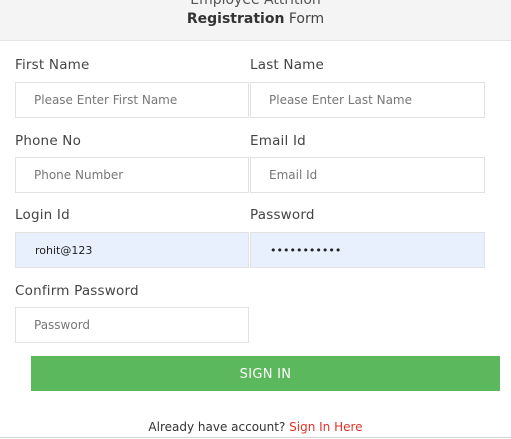  I want to click on sign-in-here-link: Sign In Here, so click(325, 427).